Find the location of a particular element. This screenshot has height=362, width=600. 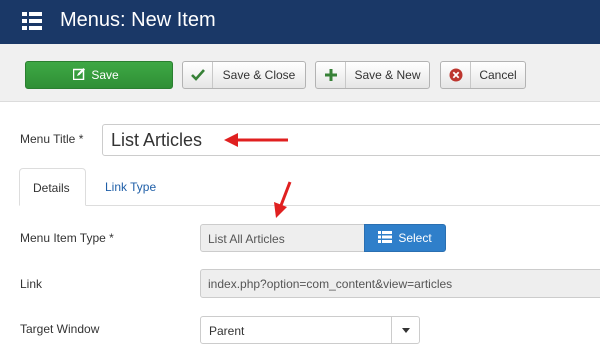

menu-item-type-field: List All Articles is located at coordinates (282, 238).